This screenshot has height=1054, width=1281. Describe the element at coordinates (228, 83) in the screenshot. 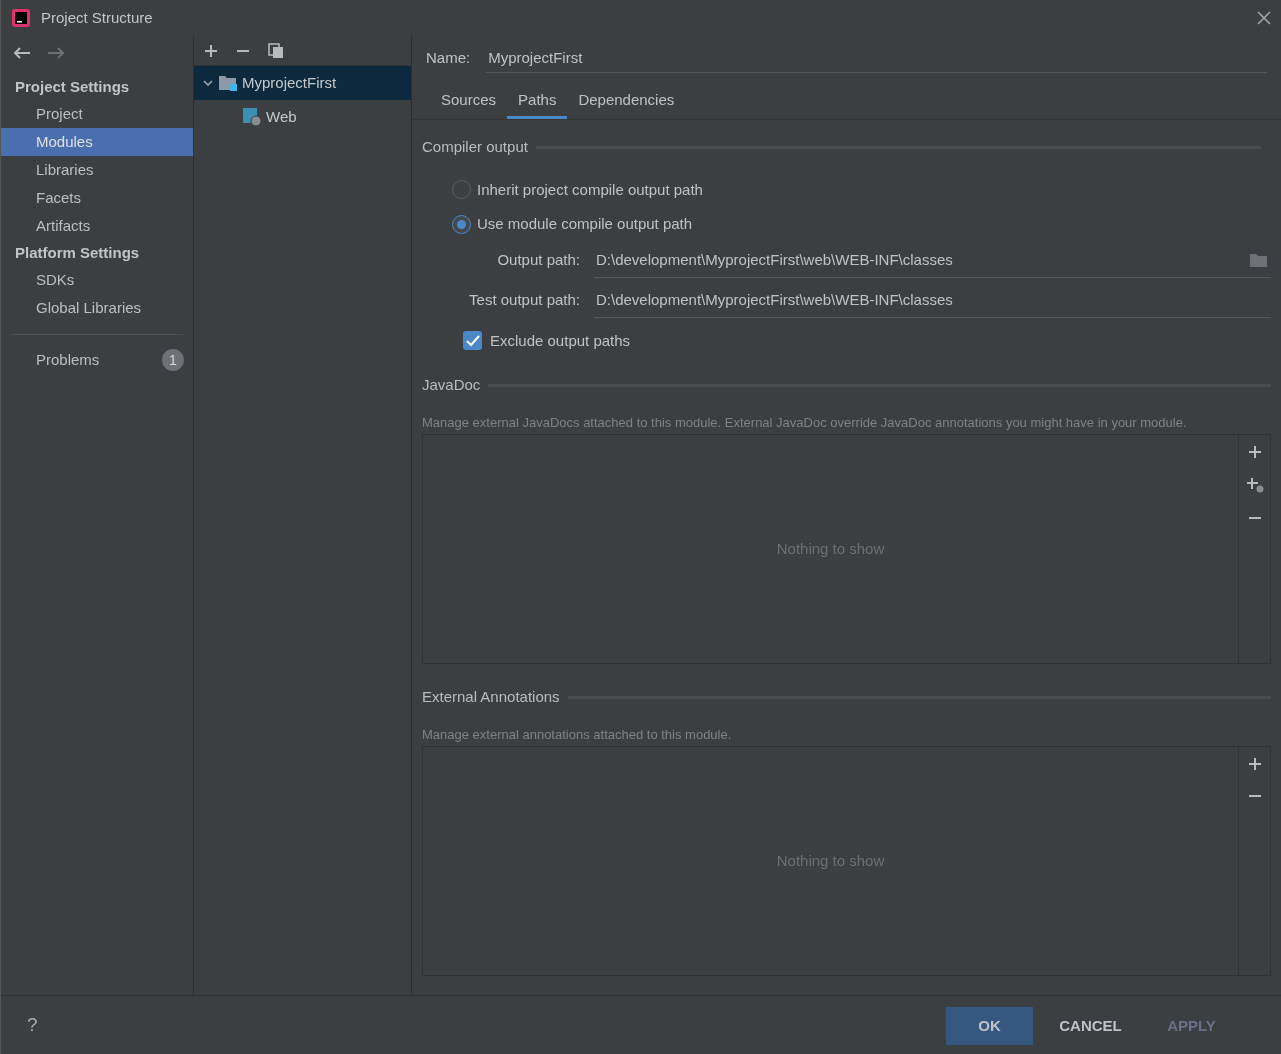

I see `folder-icon` at that location.